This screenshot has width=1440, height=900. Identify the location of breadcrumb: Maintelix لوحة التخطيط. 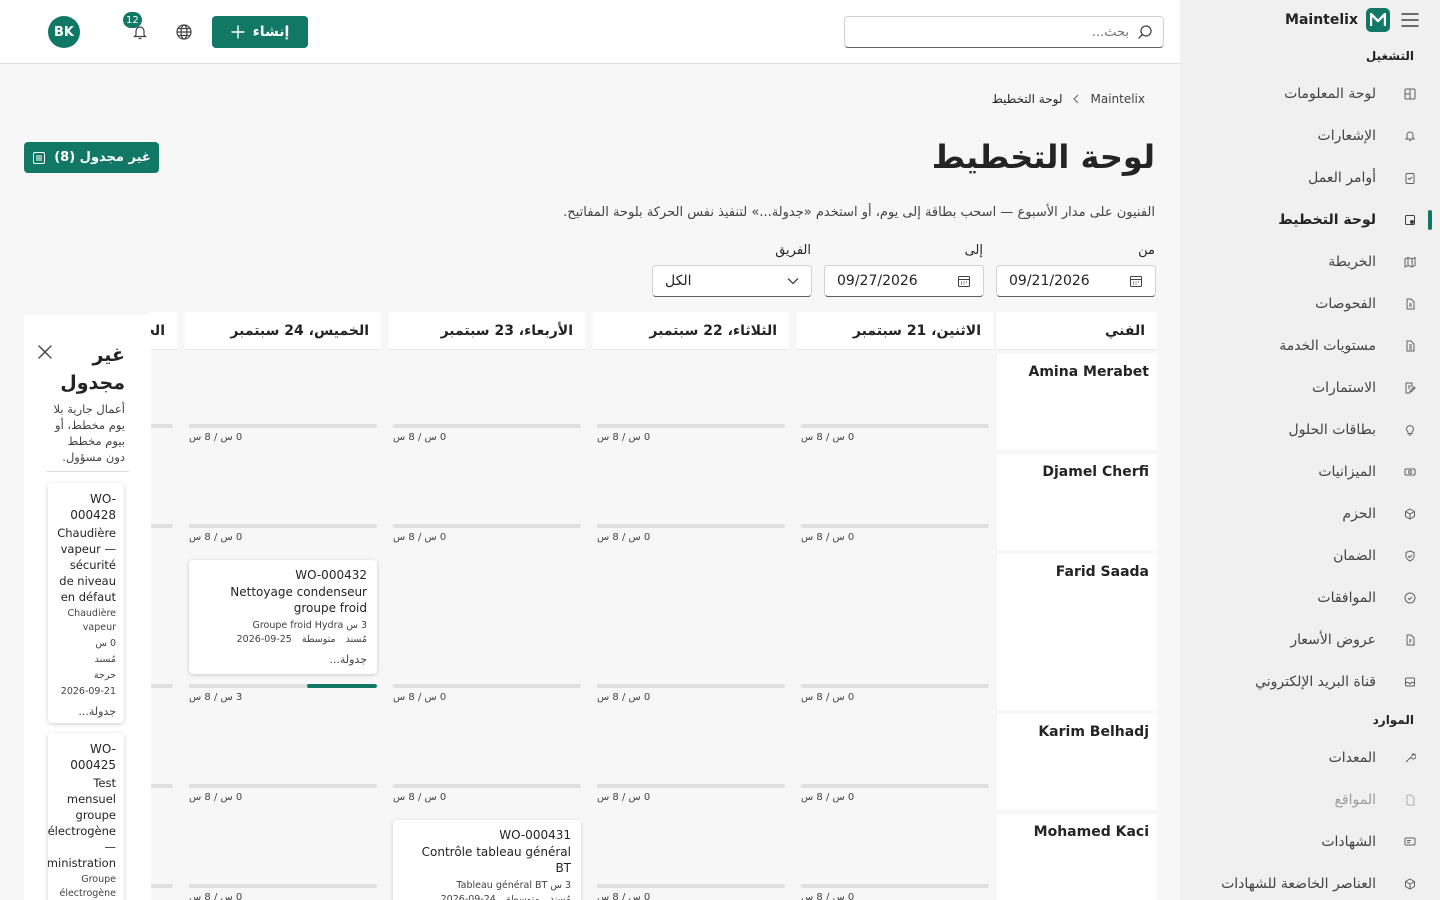
(1068, 99).